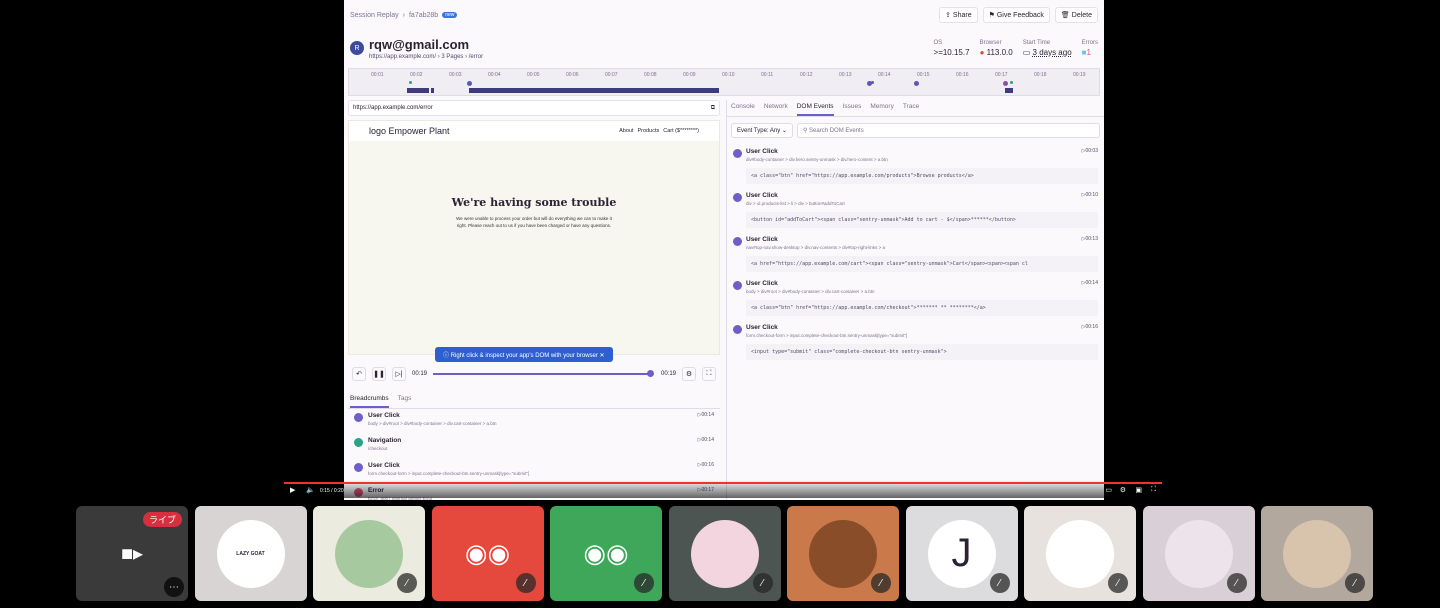 Image resolution: width=1440 pixels, height=608 pixels. I want to click on cast-icon: ▣, so click(1138, 490).